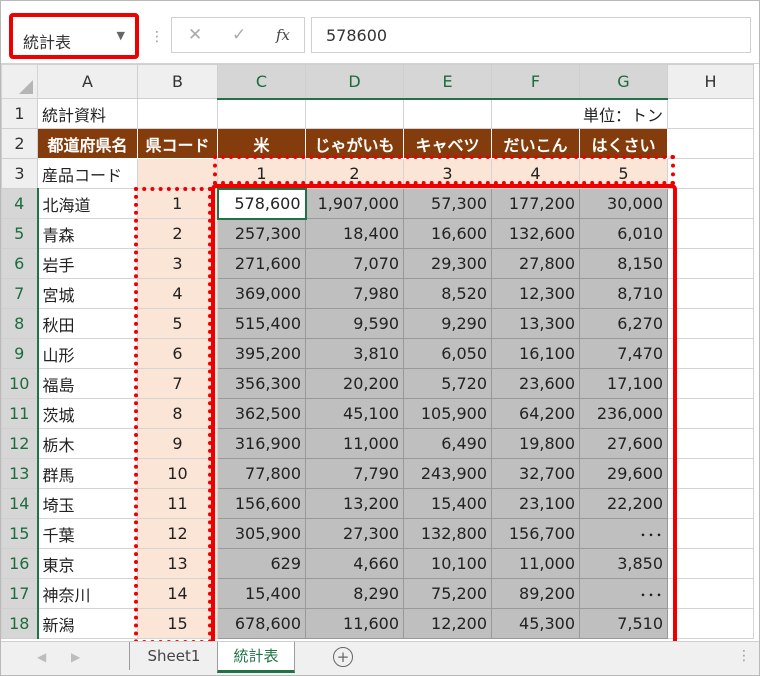 The image size is (760, 676). Describe the element at coordinates (447, 593) in the screenshot. I see `data-cell: 75,200` at that location.